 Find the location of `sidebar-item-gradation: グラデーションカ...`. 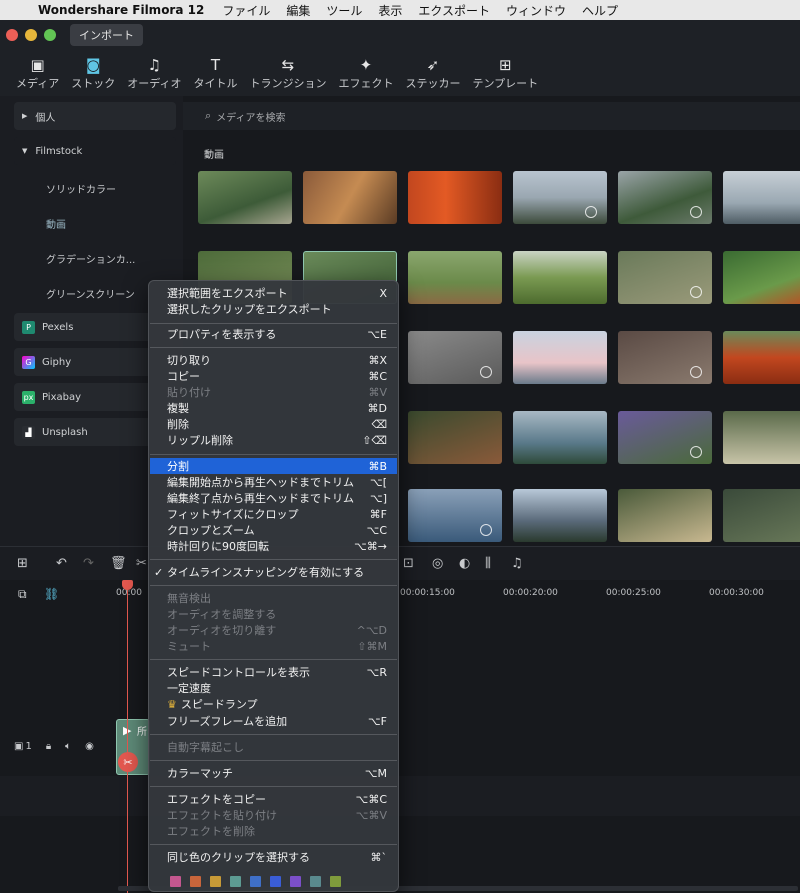

sidebar-item-gradation: グラデーションカ... is located at coordinates (90, 258).